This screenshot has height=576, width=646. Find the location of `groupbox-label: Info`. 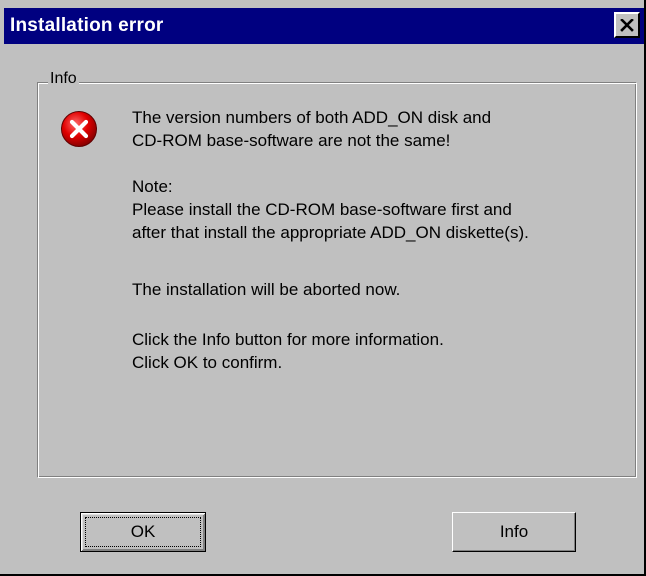

groupbox-label: Info is located at coordinates (63, 79).